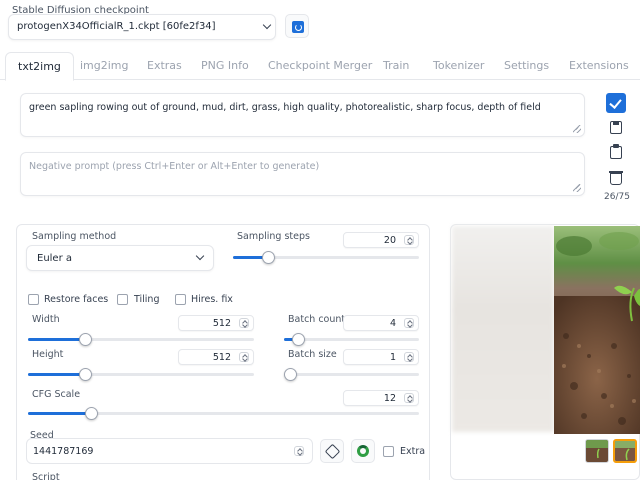  I want to click on sampling-steps-value: 20, so click(389, 240).